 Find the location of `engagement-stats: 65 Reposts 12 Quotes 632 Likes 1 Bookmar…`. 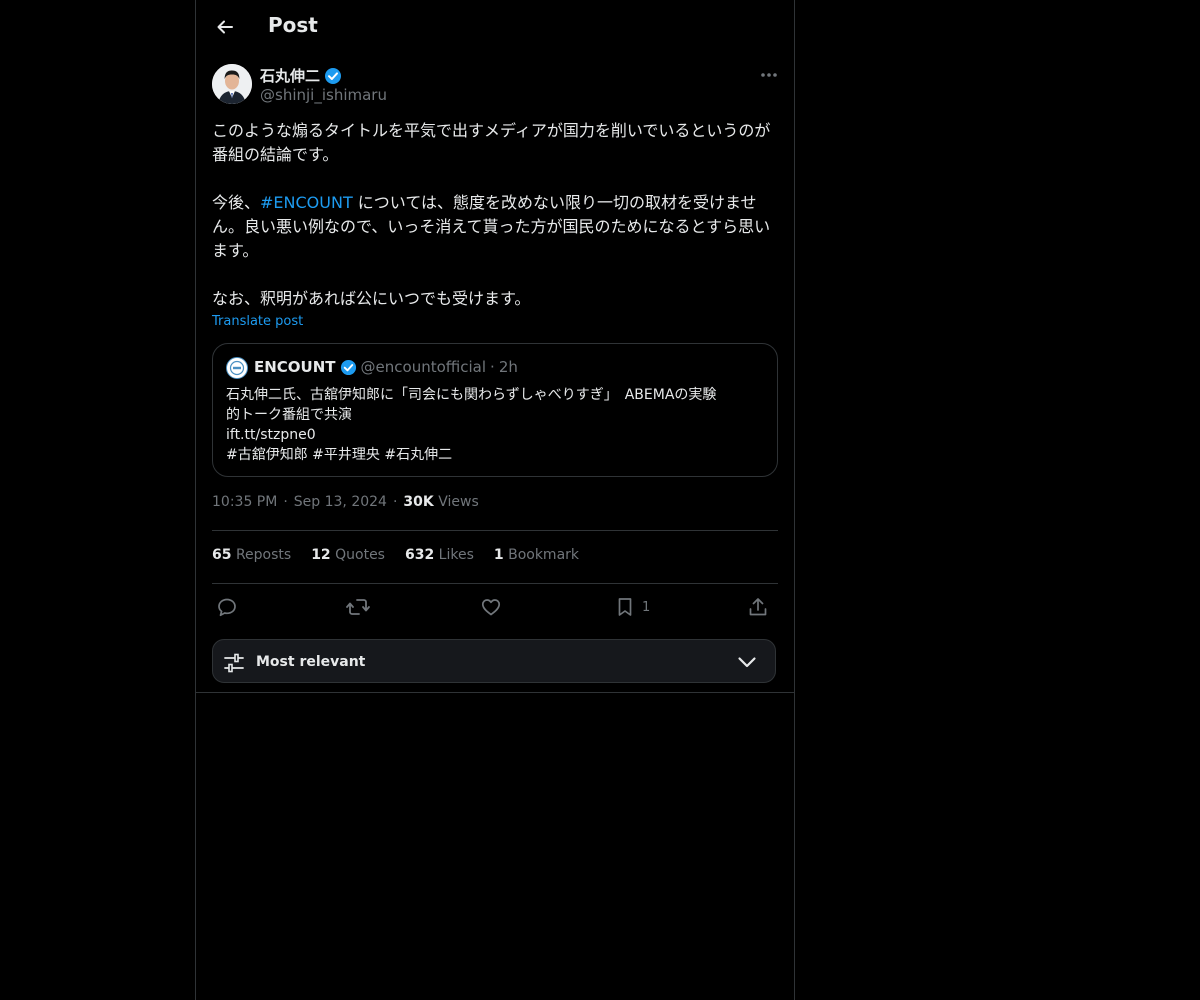

engagement-stats: 65 Reposts 12 Quotes 632 Likes 1 Bookmar… is located at coordinates (395, 555).